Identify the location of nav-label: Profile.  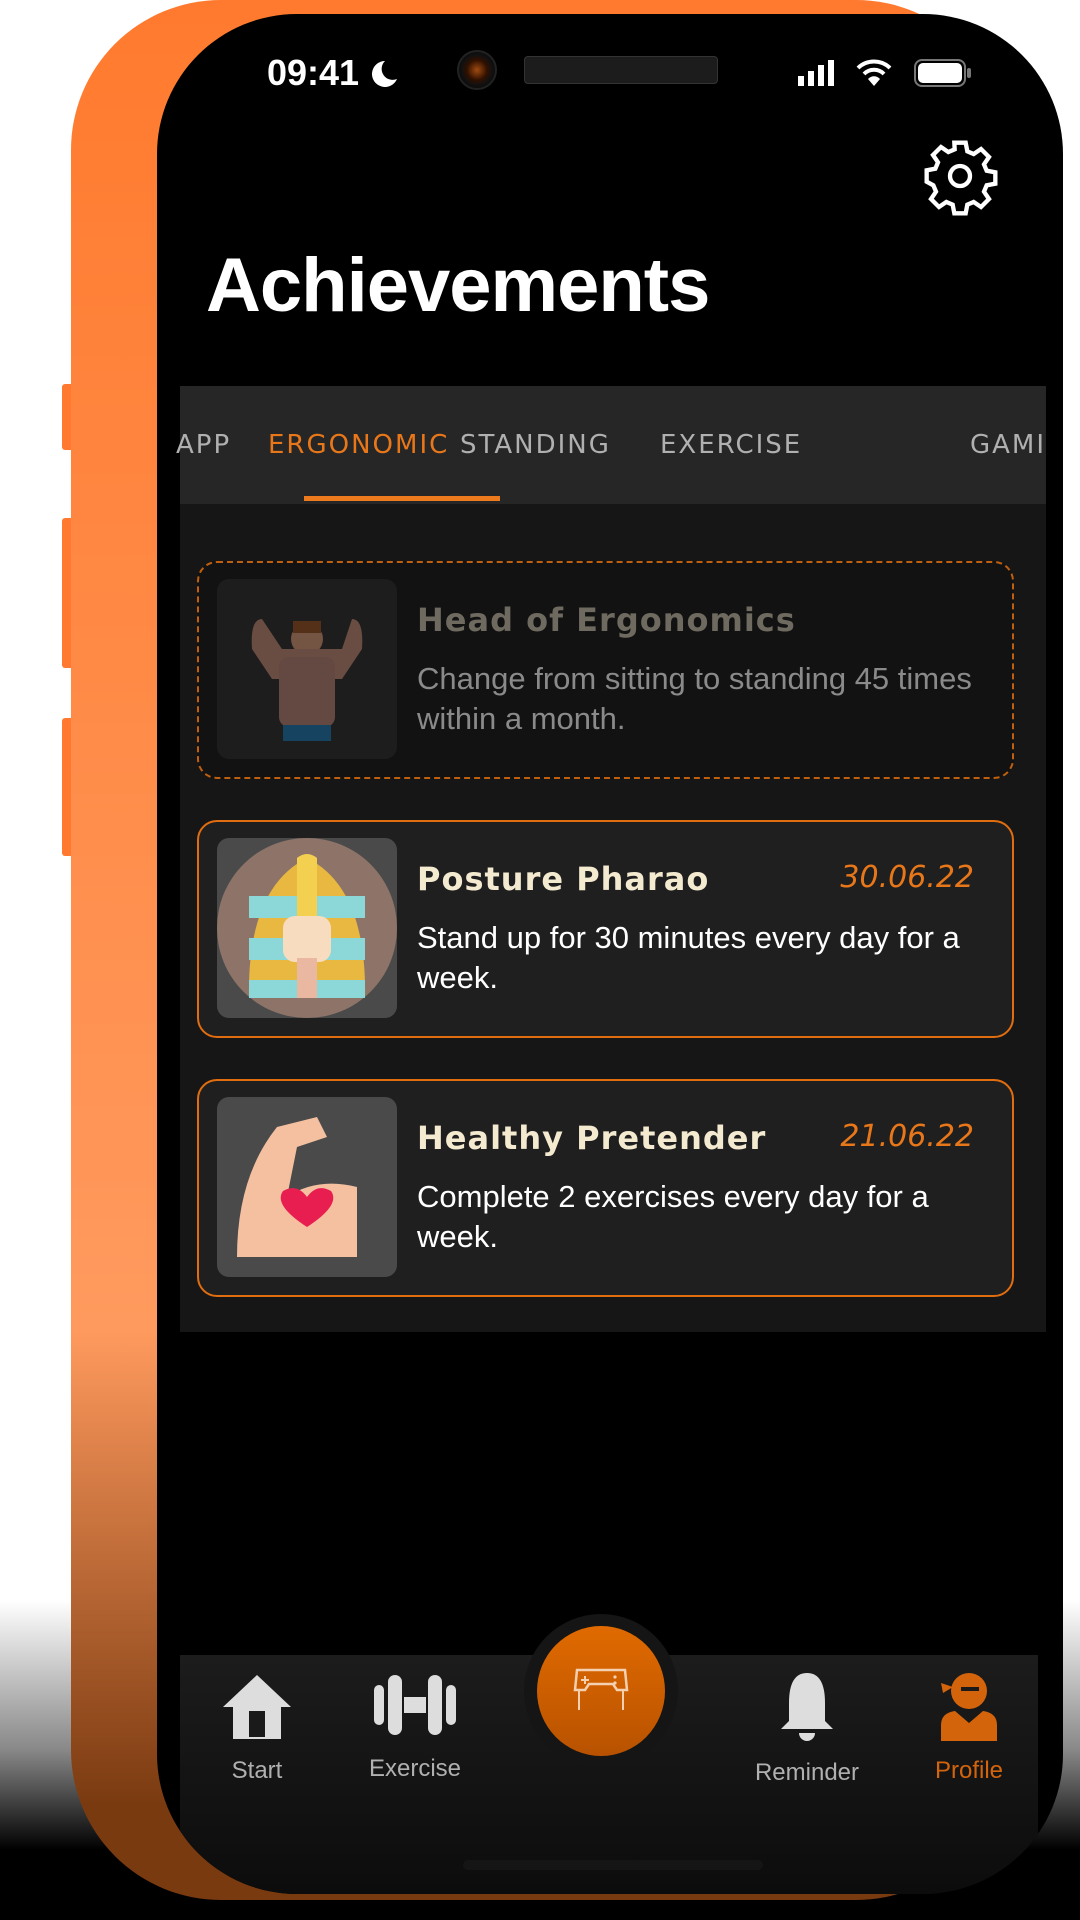
(969, 1770).